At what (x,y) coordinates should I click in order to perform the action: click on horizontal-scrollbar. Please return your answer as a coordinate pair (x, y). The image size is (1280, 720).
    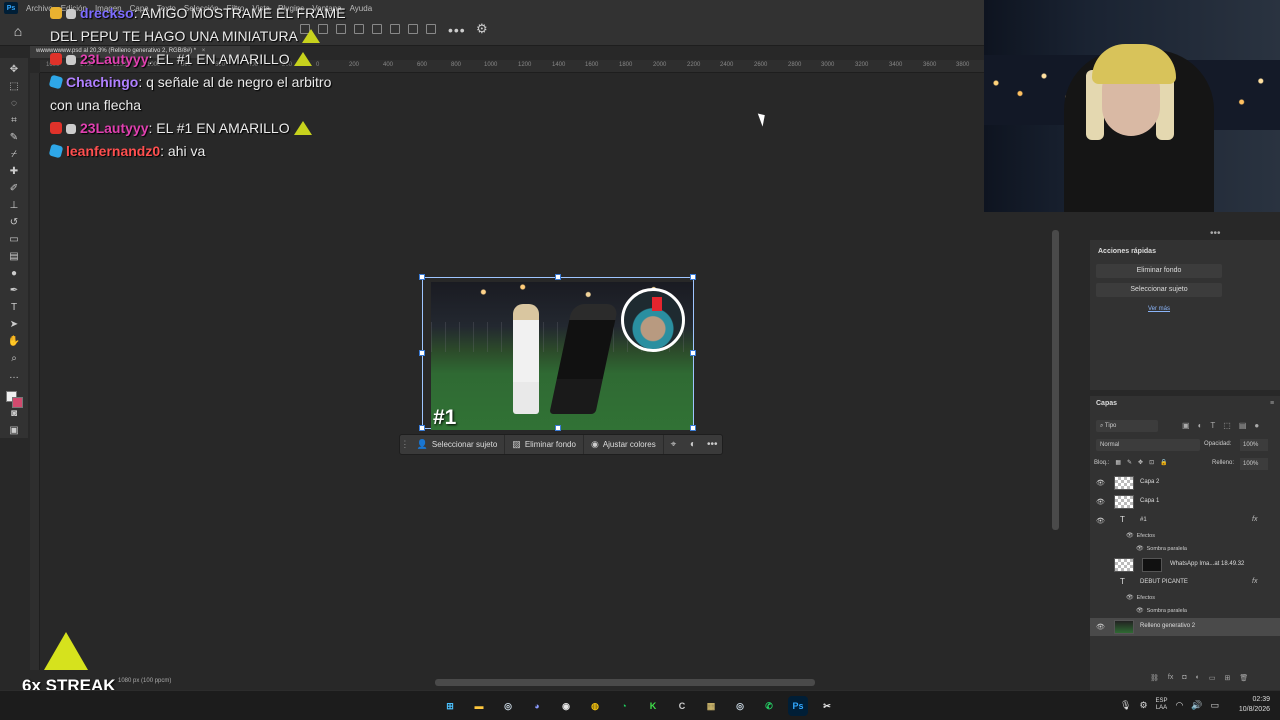
    Looking at the image, I should click on (625, 682).